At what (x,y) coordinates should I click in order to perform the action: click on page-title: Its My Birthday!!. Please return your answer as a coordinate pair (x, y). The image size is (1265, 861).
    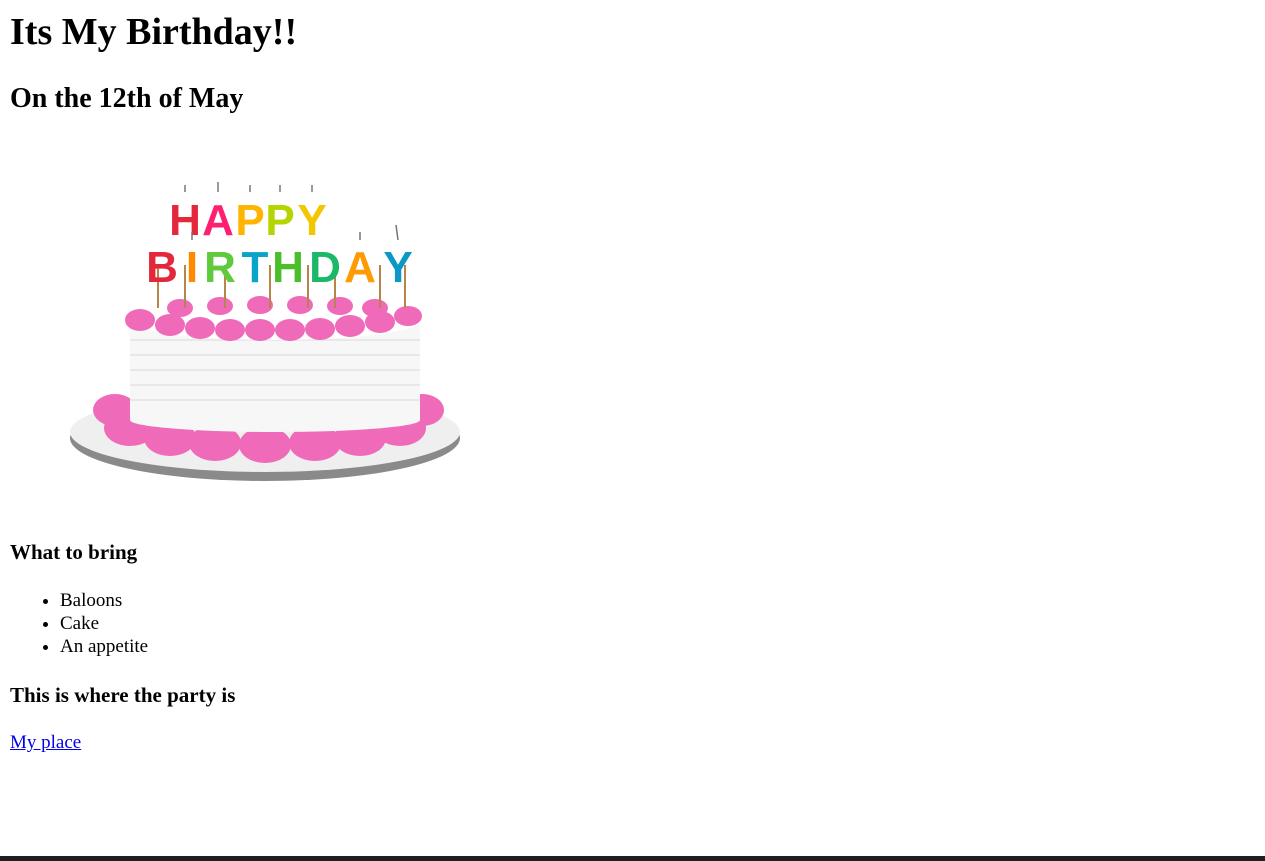
    Looking at the image, I should click on (154, 32).